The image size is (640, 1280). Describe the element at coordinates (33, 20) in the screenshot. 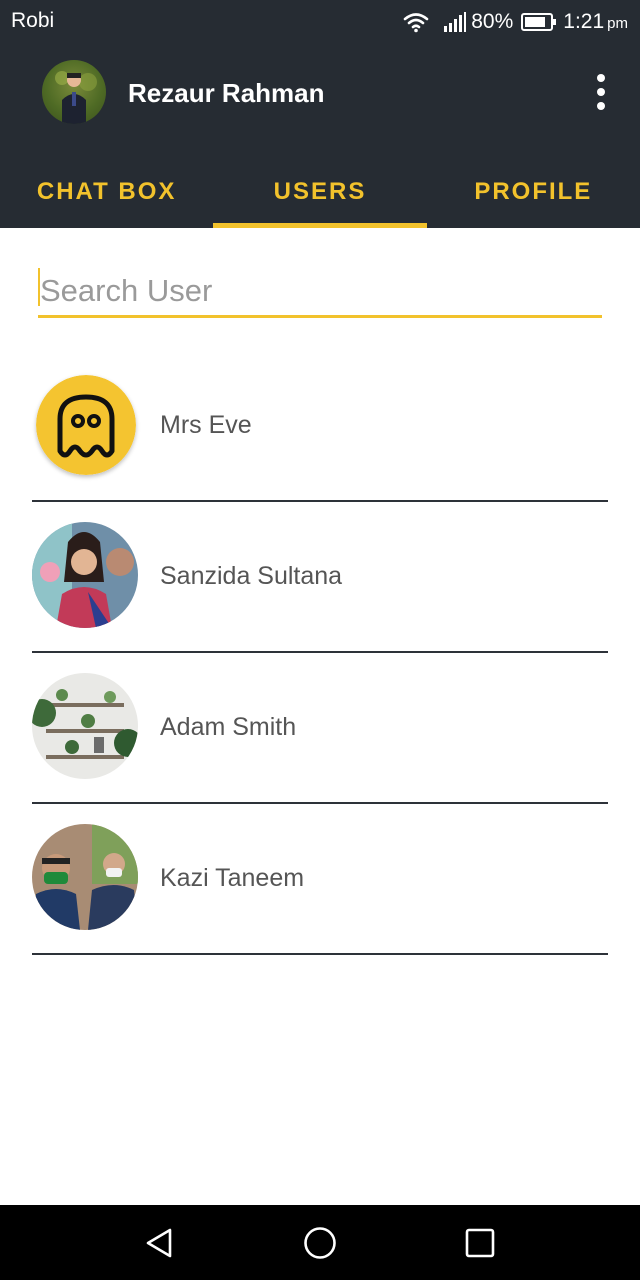

I see `carrier-name: Robi` at that location.